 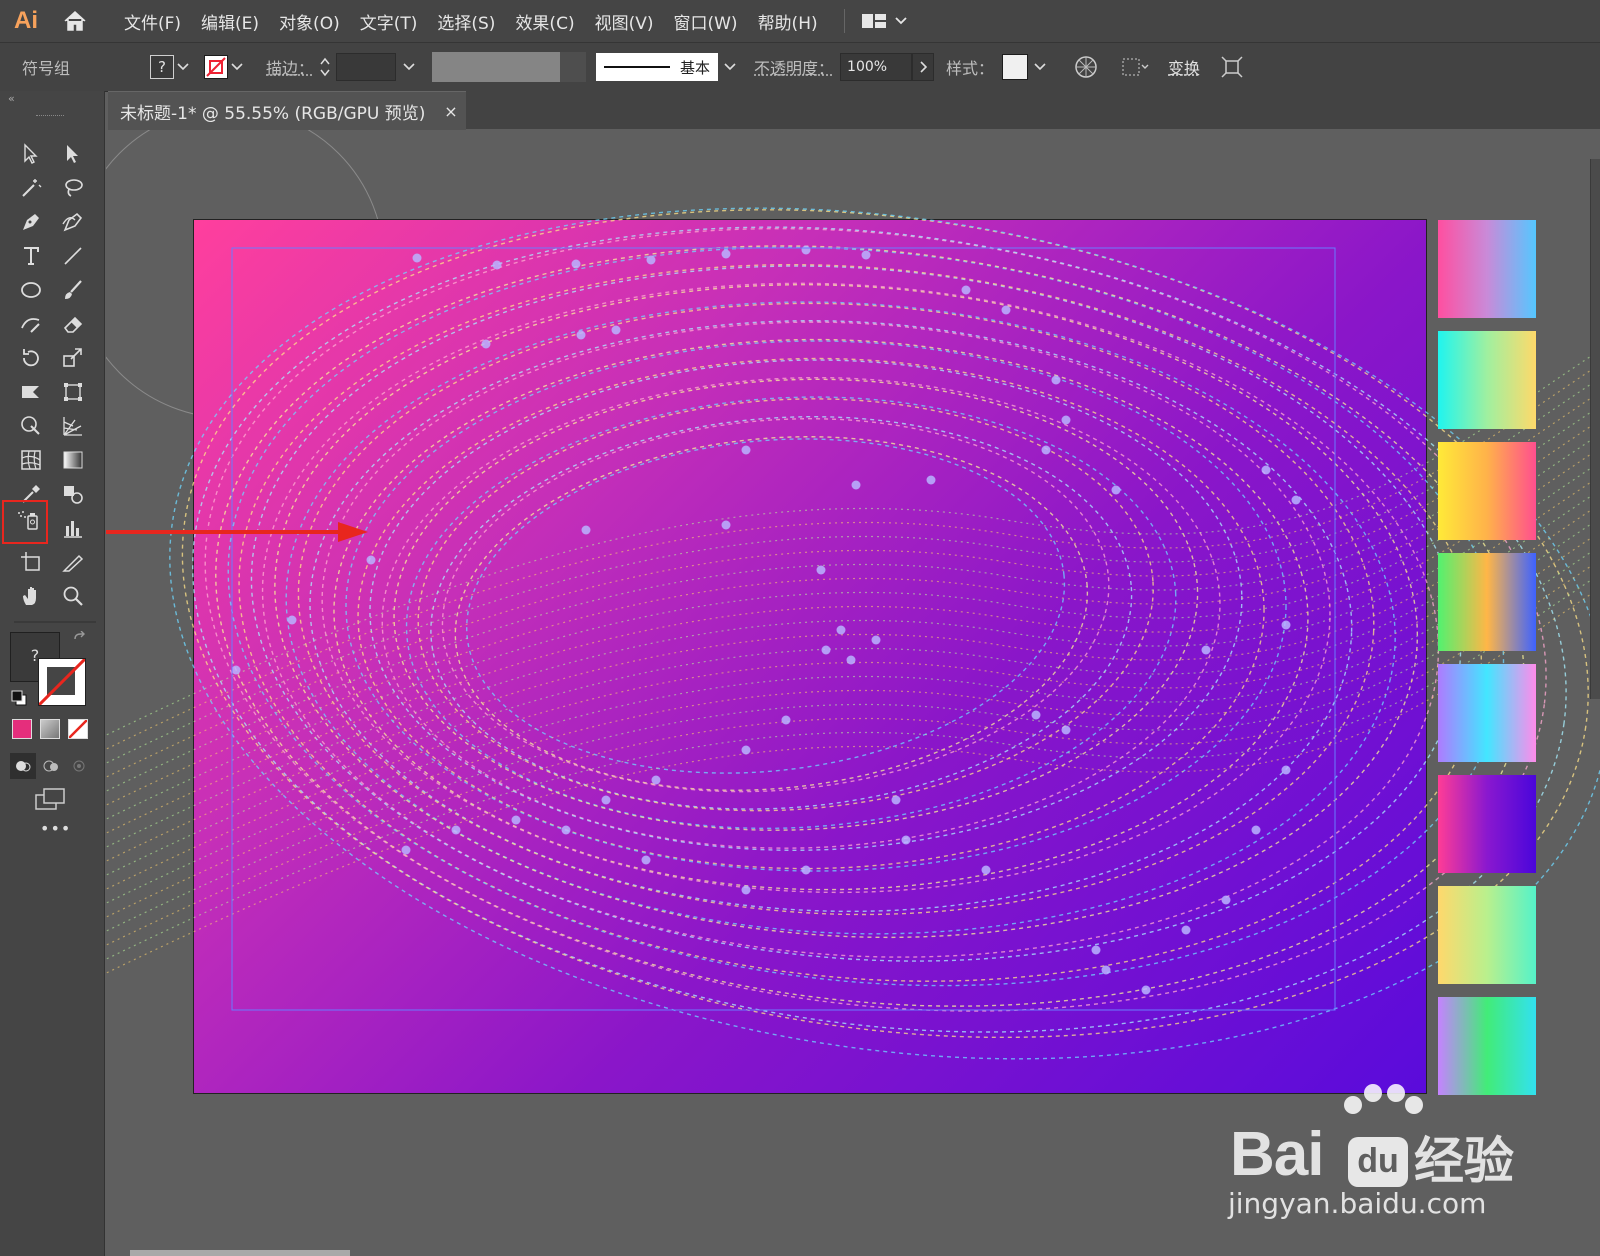 What do you see at coordinates (389, 21) in the screenshot?
I see `menu-type: 文字(T)` at bounding box center [389, 21].